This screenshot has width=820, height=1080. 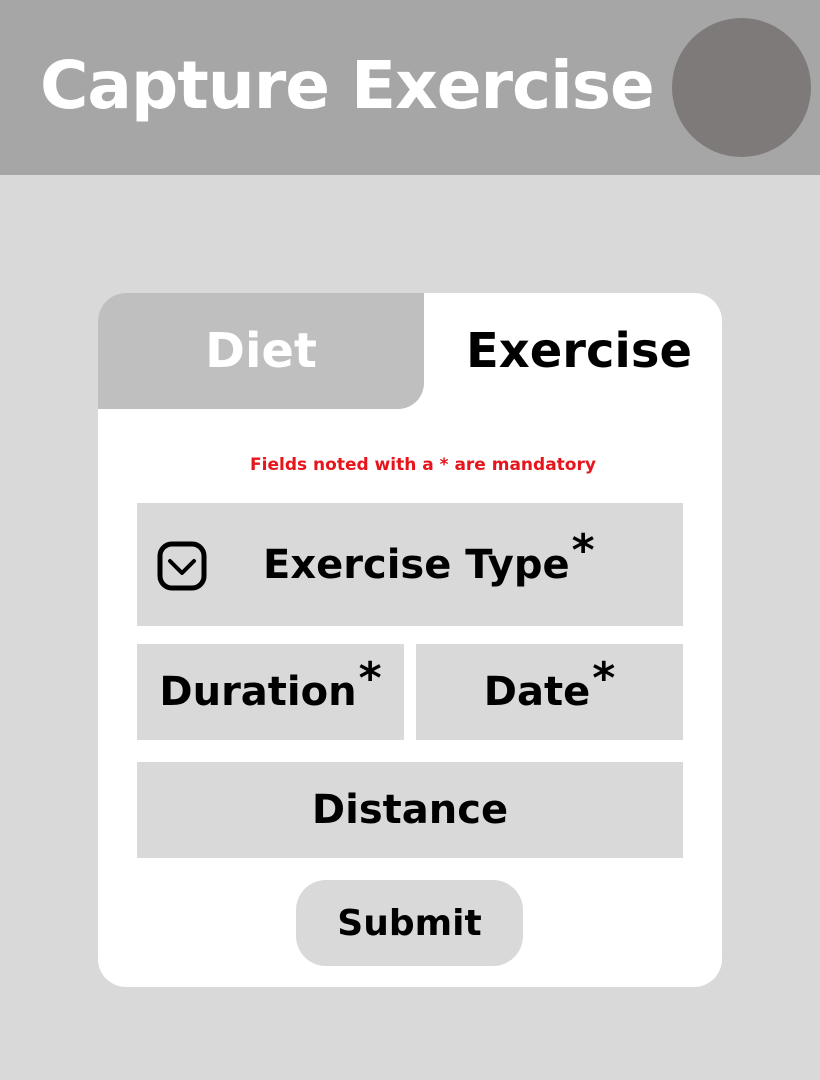 I want to click on date-field: Date *, so click(x=549, y=692).